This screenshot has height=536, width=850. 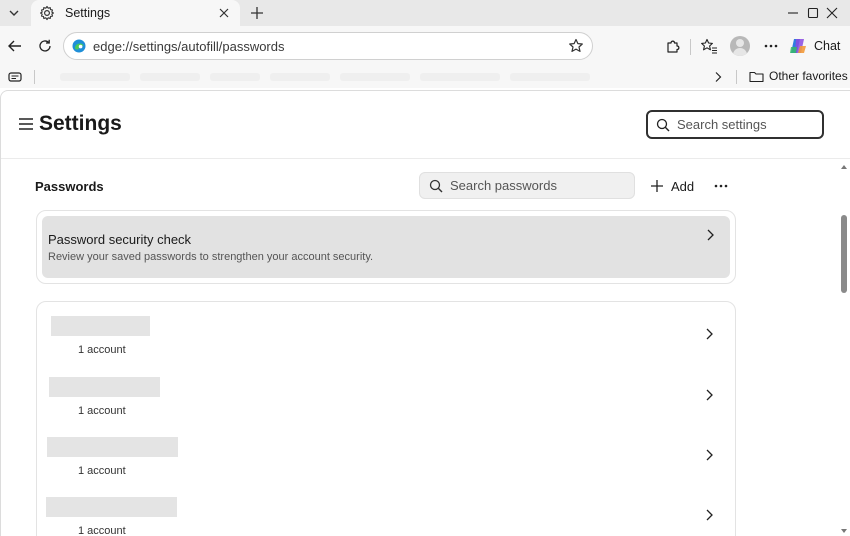 I want to click on refresh-icon, so click(x=45, y=45).